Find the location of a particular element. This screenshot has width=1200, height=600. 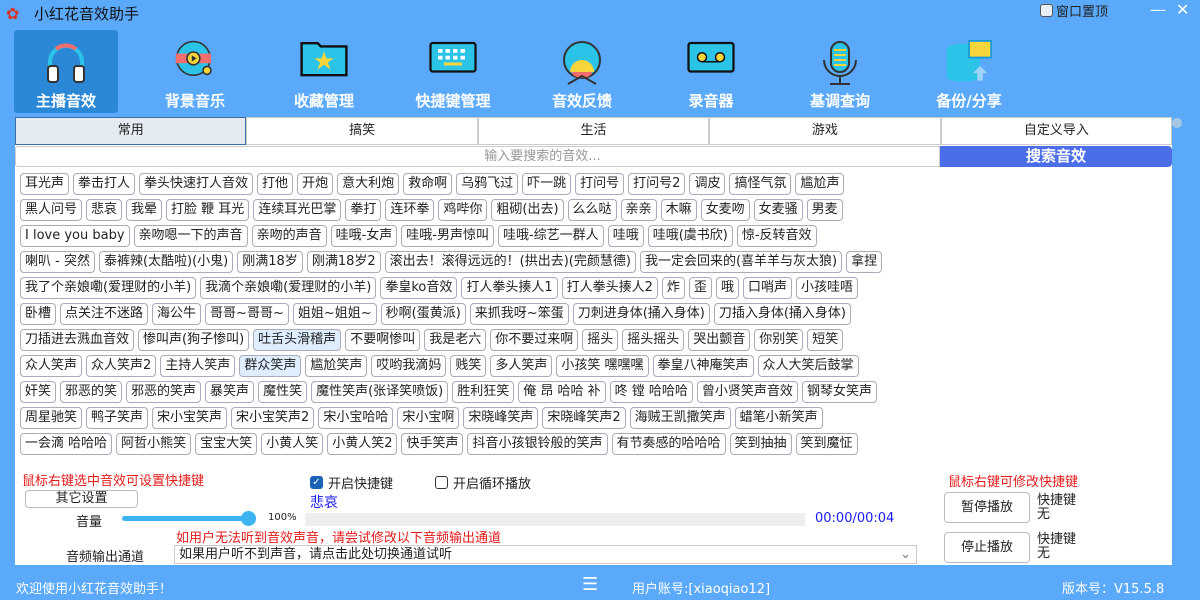

sound-button: 黑人问号 is located at coordinates (51, 210).